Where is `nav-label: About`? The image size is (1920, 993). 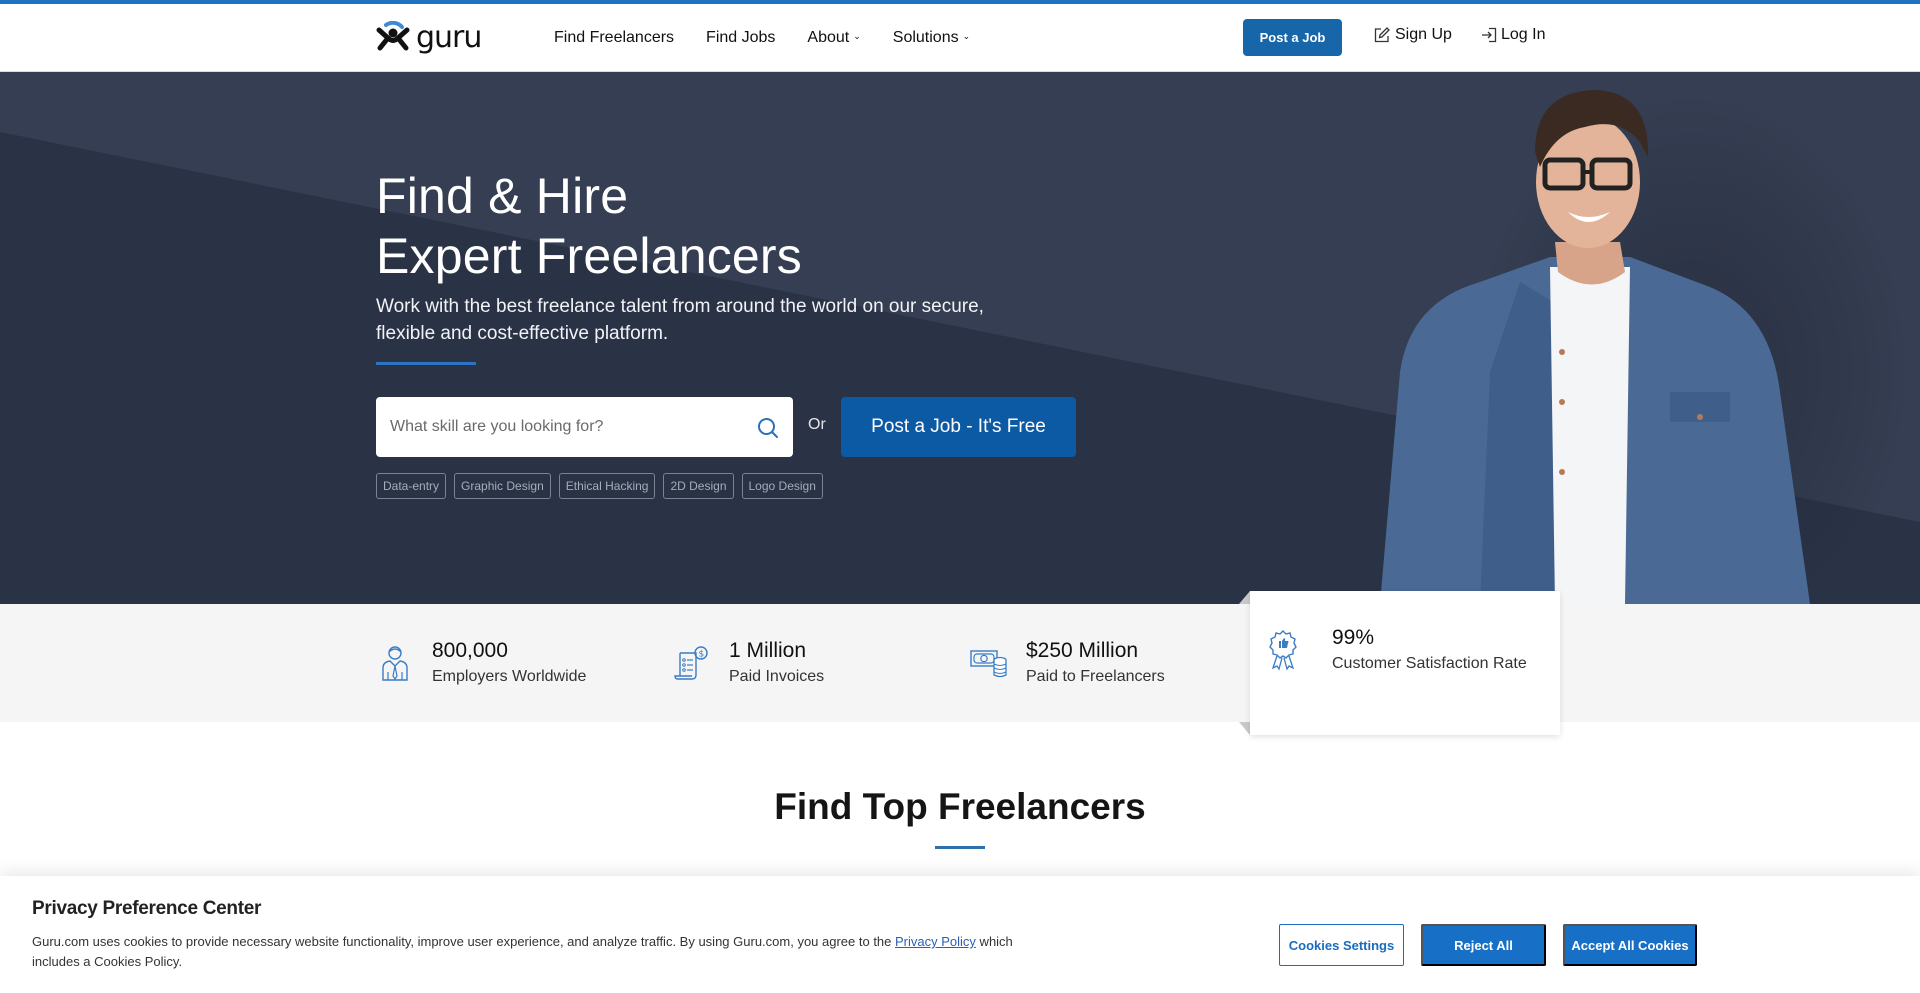 nav-label: About is located at coordinates (828, 37).